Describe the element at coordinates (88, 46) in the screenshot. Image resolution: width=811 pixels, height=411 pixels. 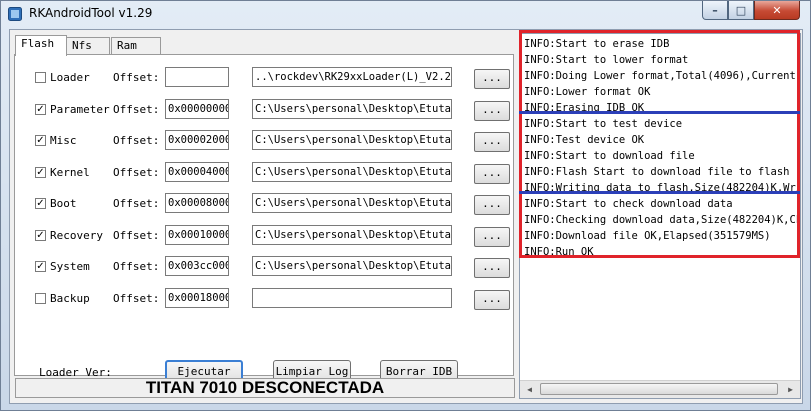
I see `tab-nfs: Nfs` at that location.